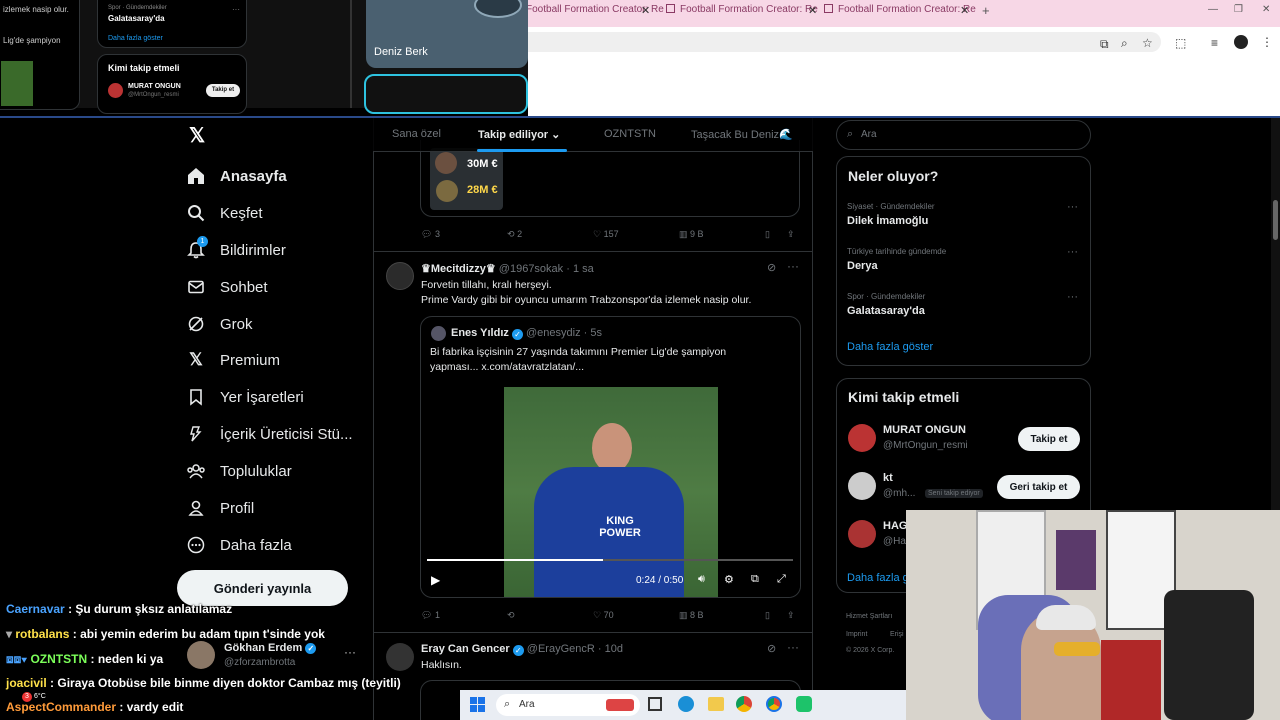  Describe the element at coordinates (691, 615) in the screenshot. I see `views-action: ▥ 8 B` at that location.